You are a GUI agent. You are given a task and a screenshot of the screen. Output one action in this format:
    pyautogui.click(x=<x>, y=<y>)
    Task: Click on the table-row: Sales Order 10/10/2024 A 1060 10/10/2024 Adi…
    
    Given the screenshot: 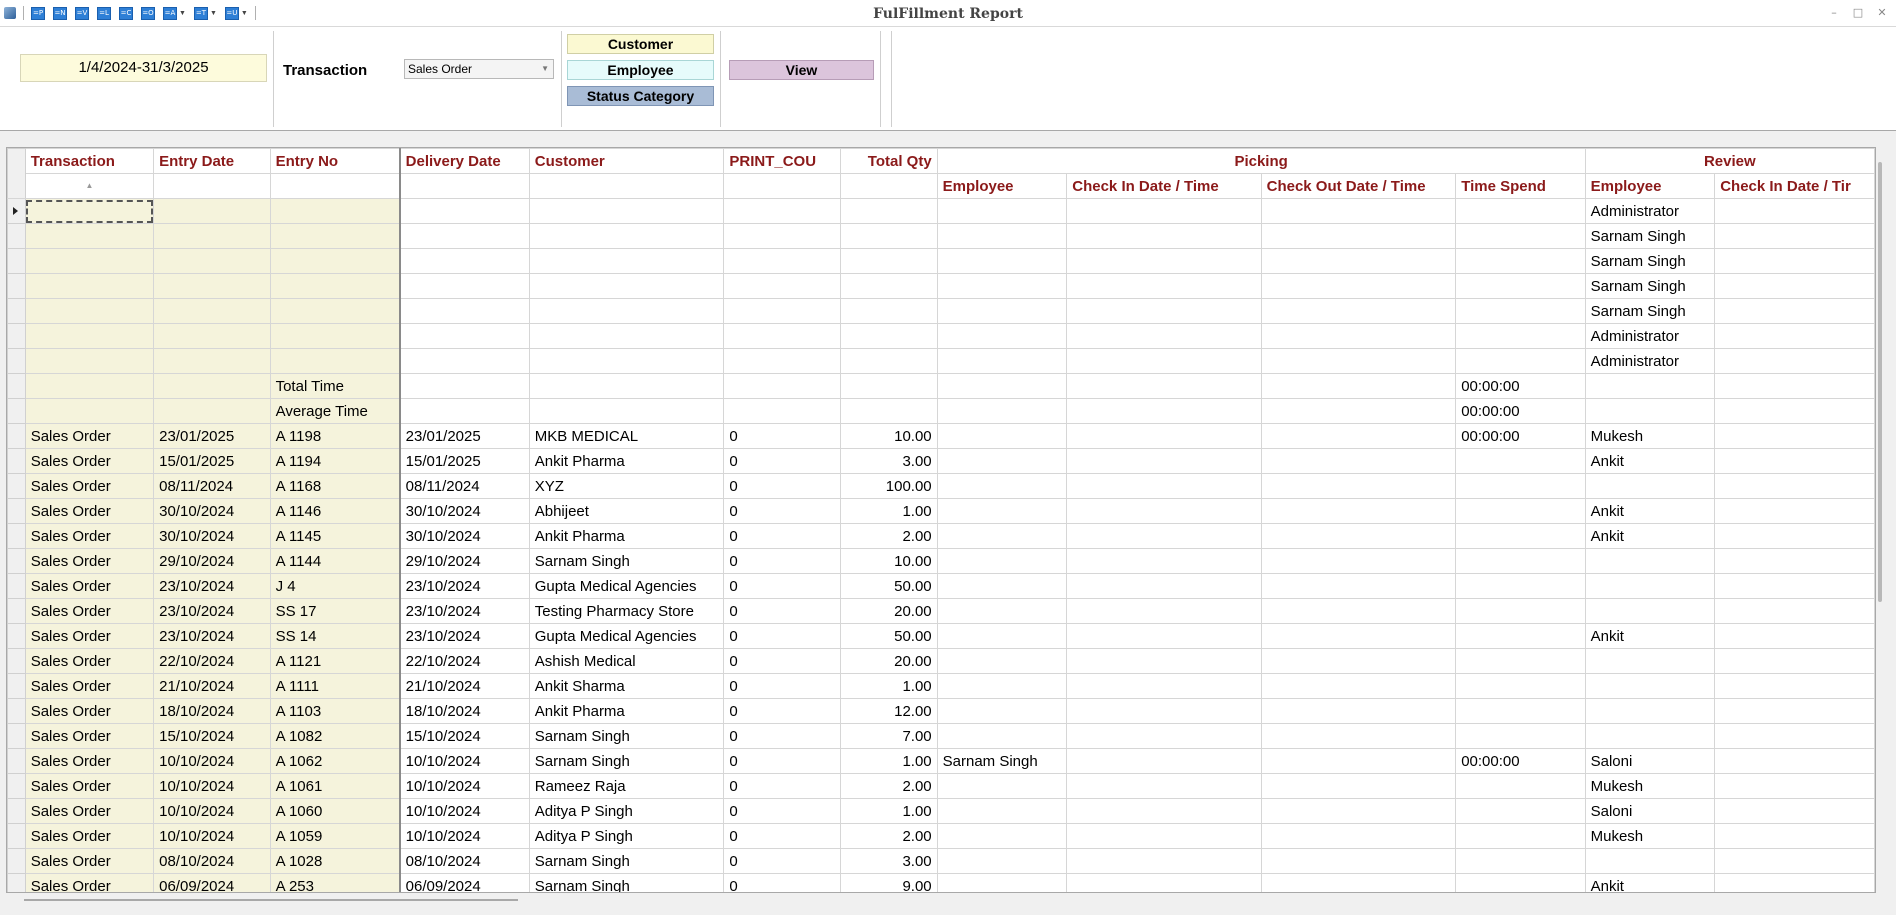 What is the action you would take?
    pyautogui.click(x=941, y=811)
    